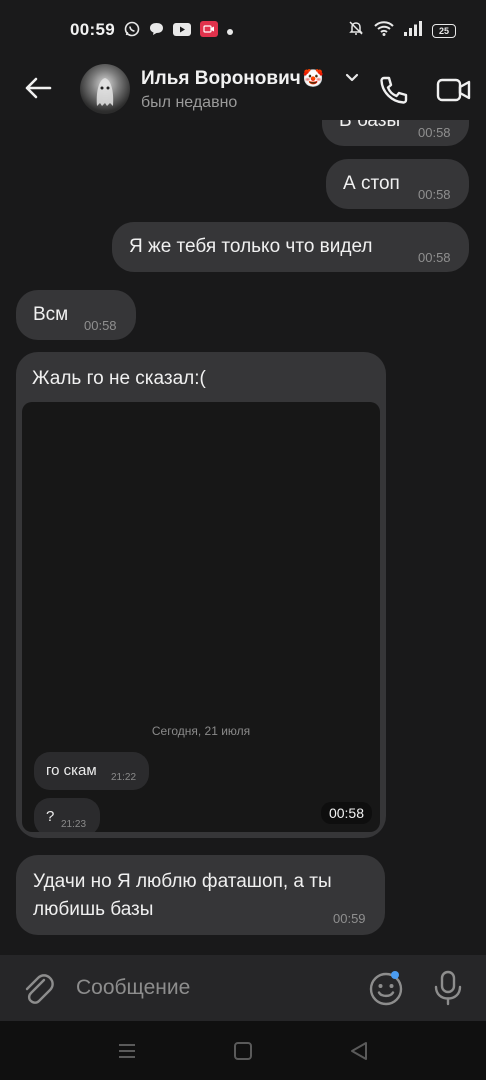  I want to click on status-bar: 00:59 25, so click(243, 30).